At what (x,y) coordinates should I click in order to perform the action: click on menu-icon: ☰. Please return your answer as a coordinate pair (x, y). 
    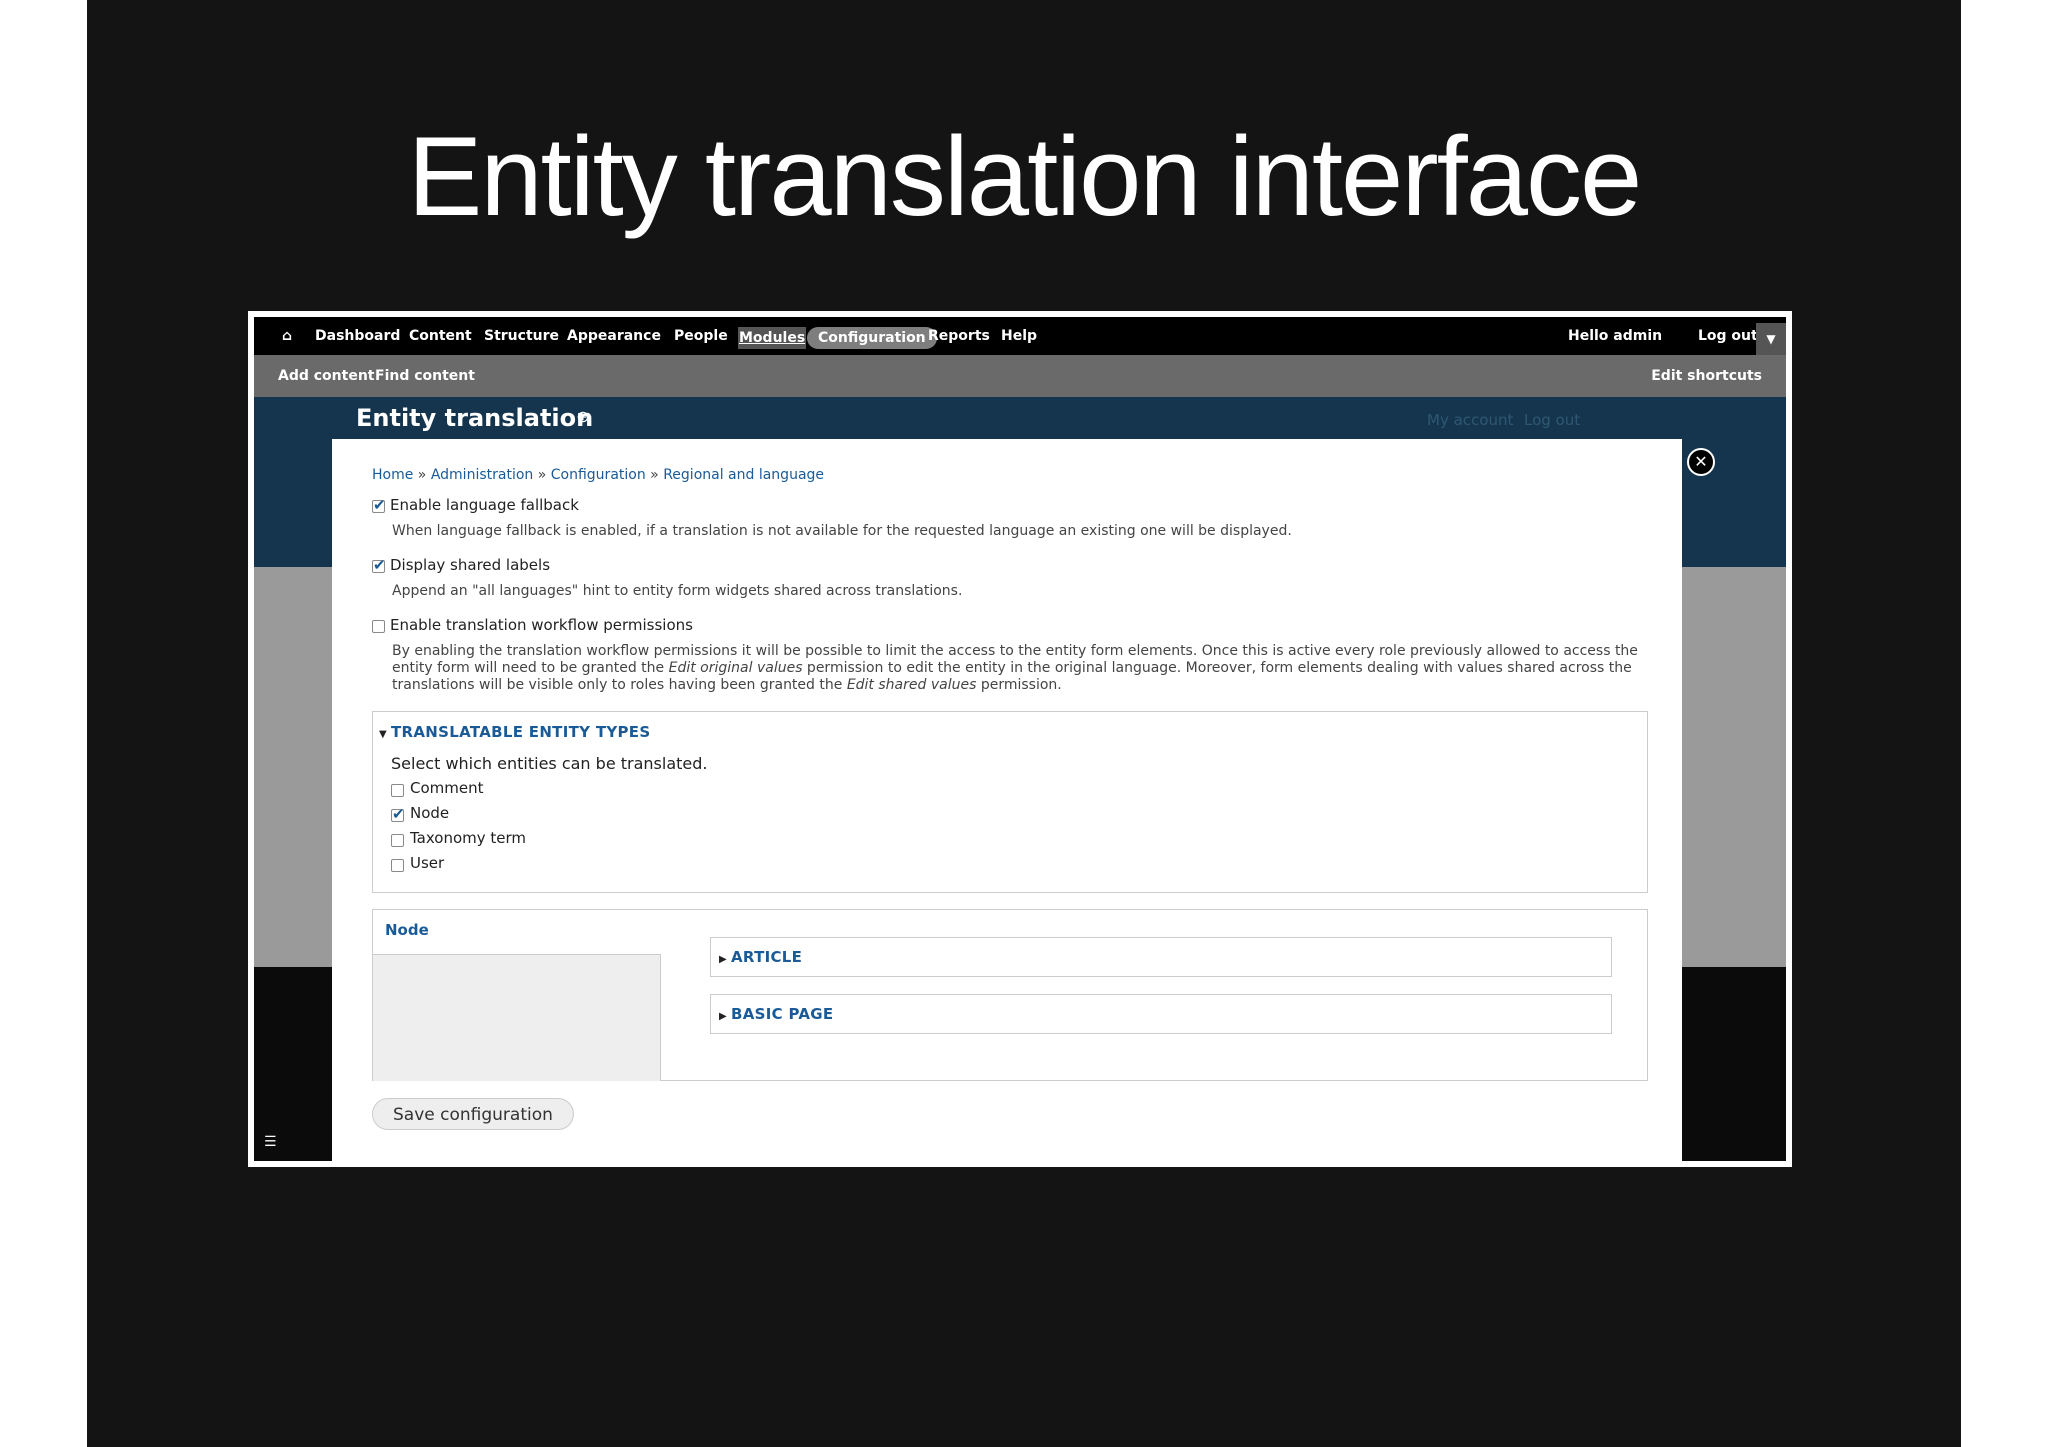
    Looking at the image, I should click on (270, 1142).